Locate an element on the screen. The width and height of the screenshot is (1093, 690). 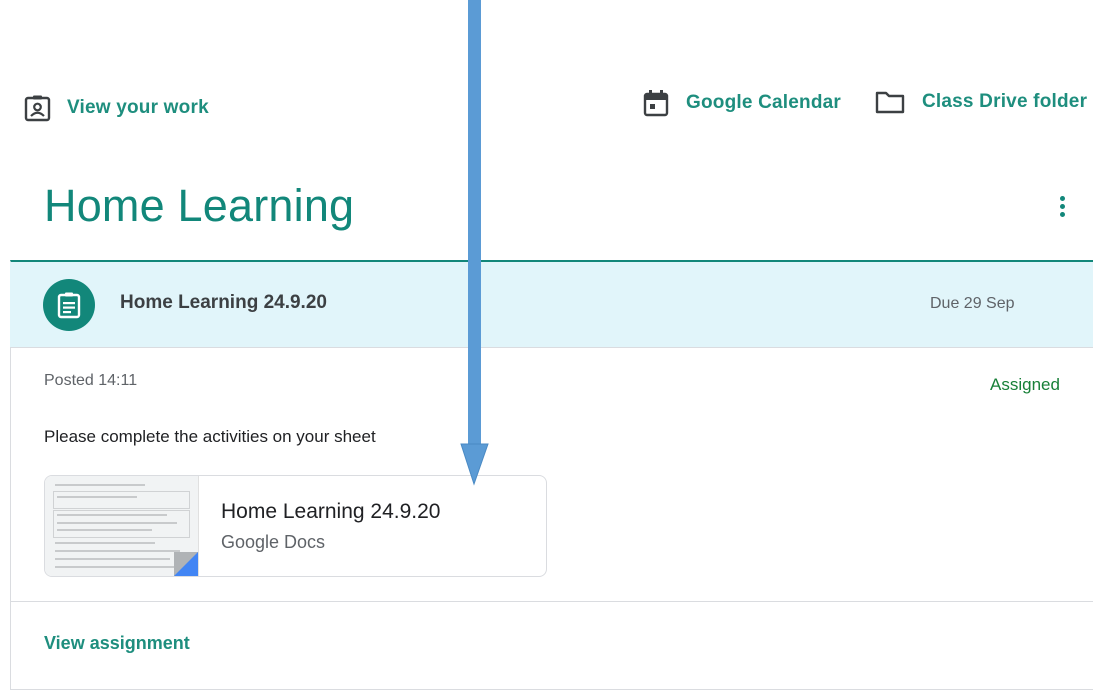
class-drive-folder-link: Class Drive folder is located at coordinates (981, 102).